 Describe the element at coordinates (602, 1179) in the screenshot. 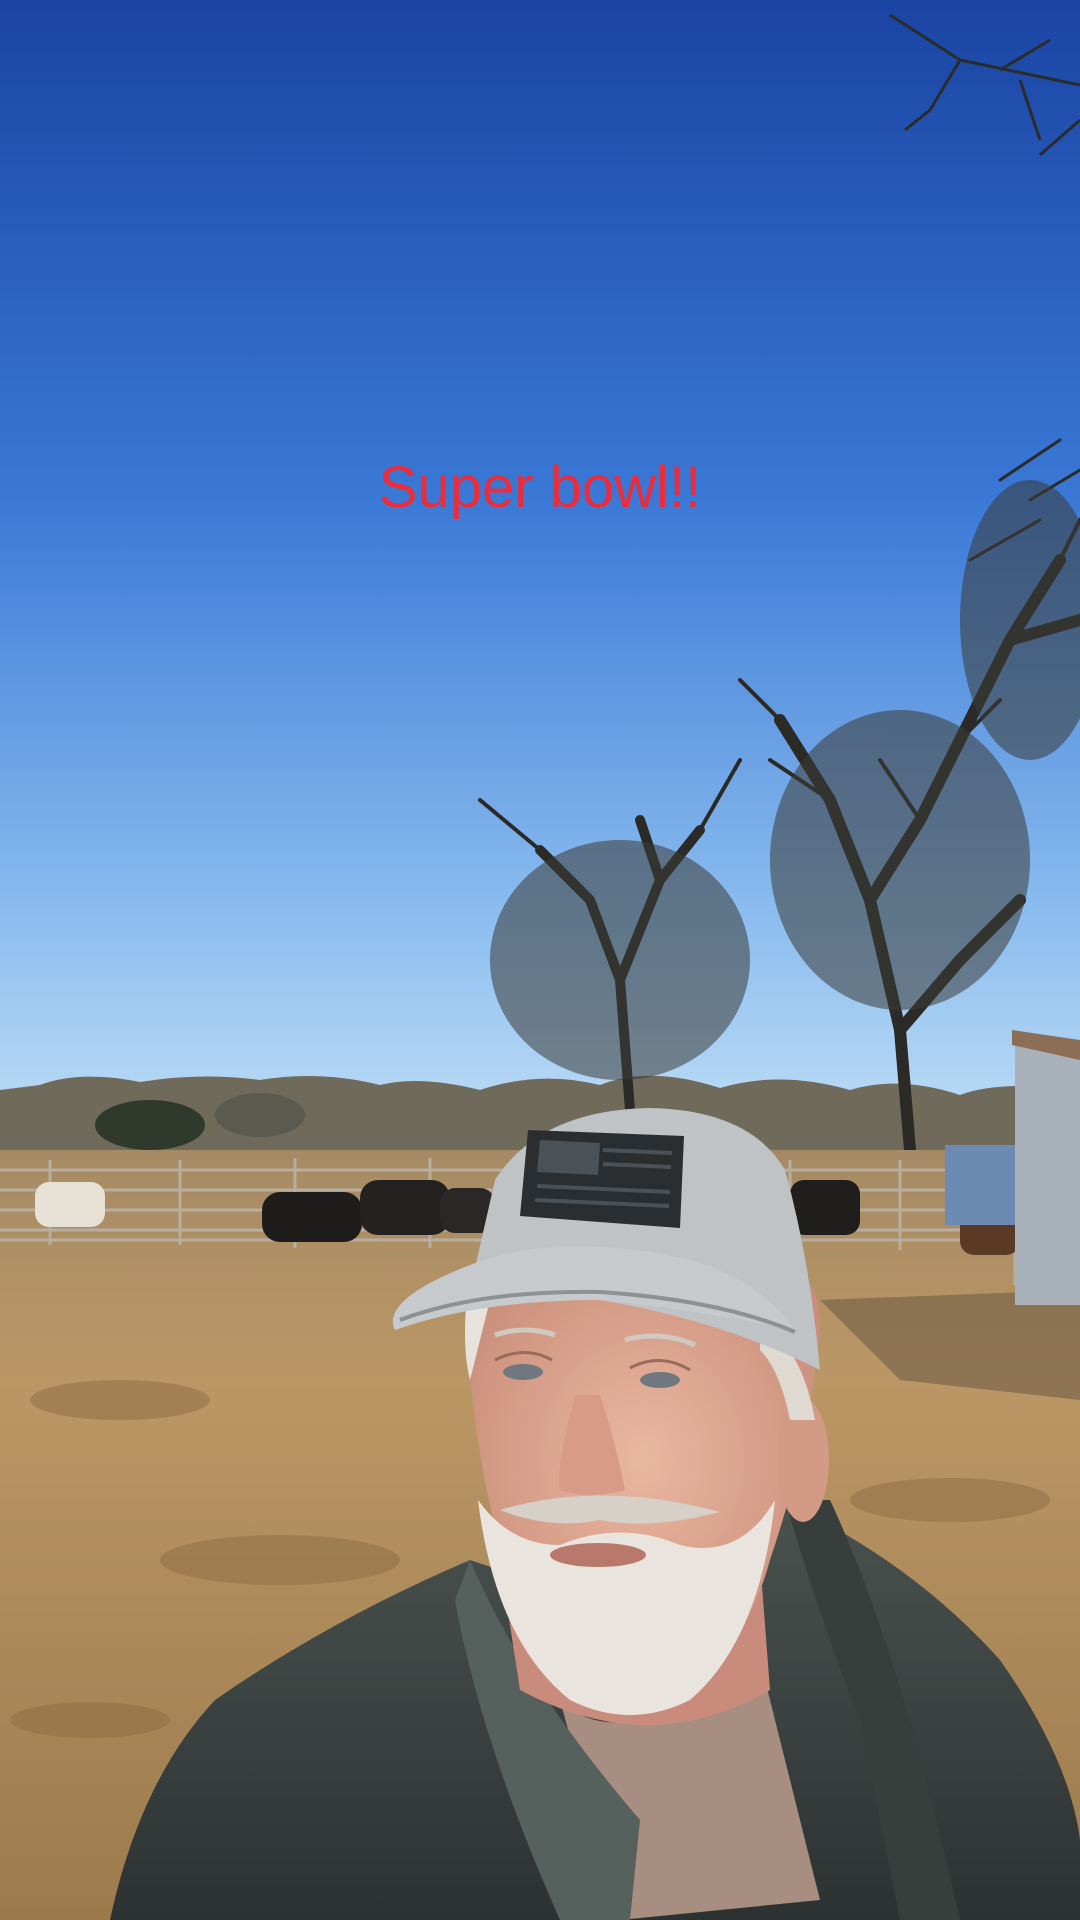

I see `flag-patch` at that location.